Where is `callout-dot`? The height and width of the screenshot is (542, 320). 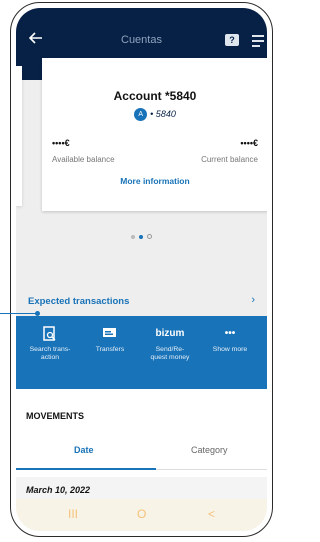 callout-dot is located at coordinates (37, 313).